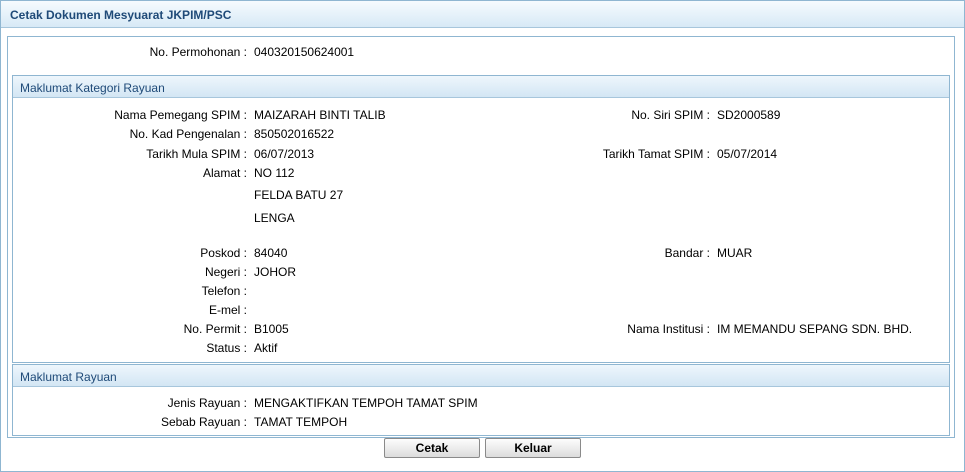 Image resolution: width=965 pixels, height=472 pixels. What do you see at coordinates (687, 253) in the screenshot?
I see `bandar-label: Bandar :` at bounding box center [687, 253].